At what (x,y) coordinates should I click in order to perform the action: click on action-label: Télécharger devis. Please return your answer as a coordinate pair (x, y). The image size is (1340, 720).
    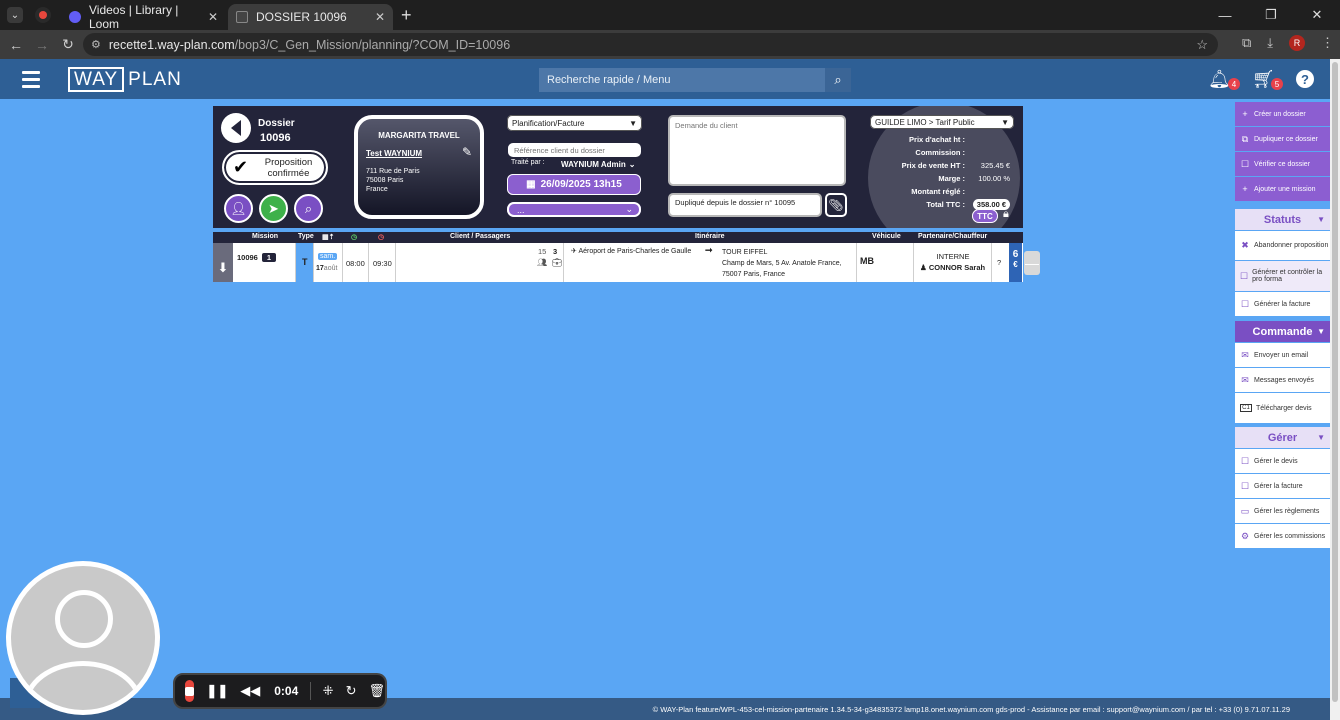
    Looking at the image, I should click on (1284, 408).